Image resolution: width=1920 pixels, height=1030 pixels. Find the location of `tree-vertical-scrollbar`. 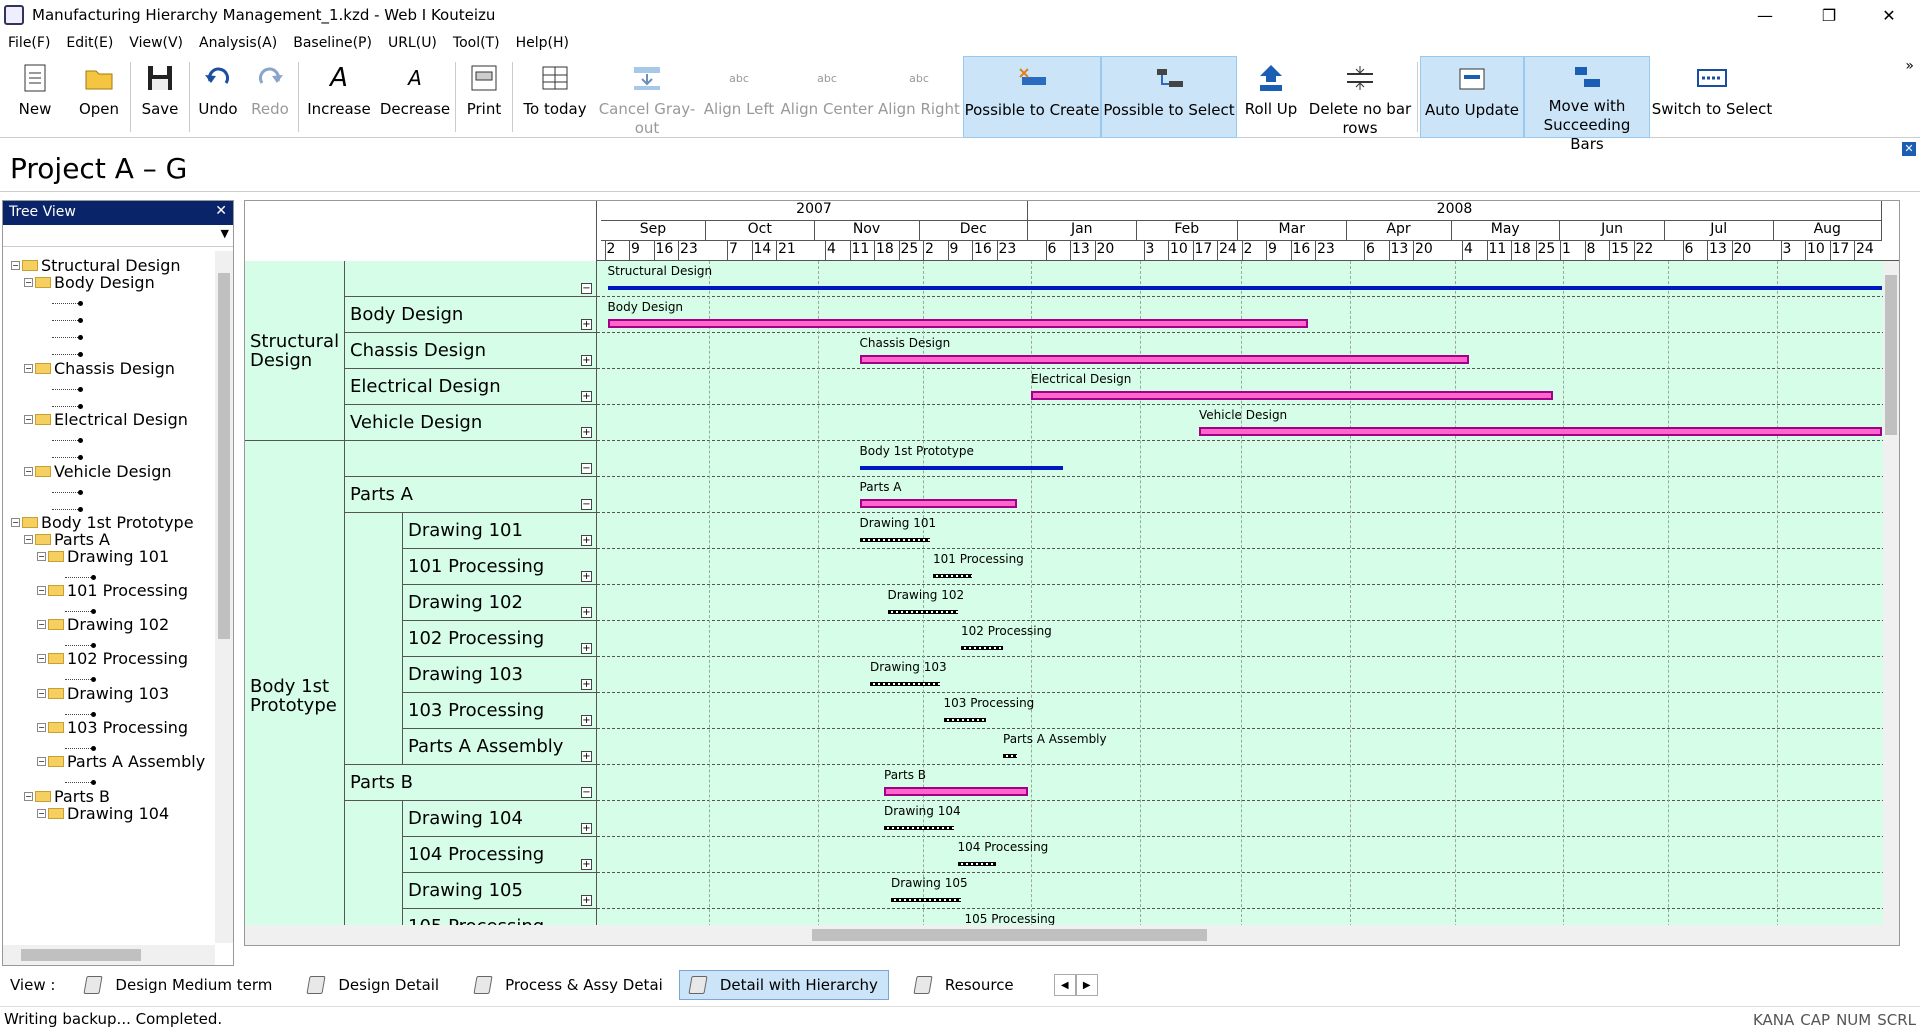

tree-vertical-scrollbar is located at coordinates (224, 597).